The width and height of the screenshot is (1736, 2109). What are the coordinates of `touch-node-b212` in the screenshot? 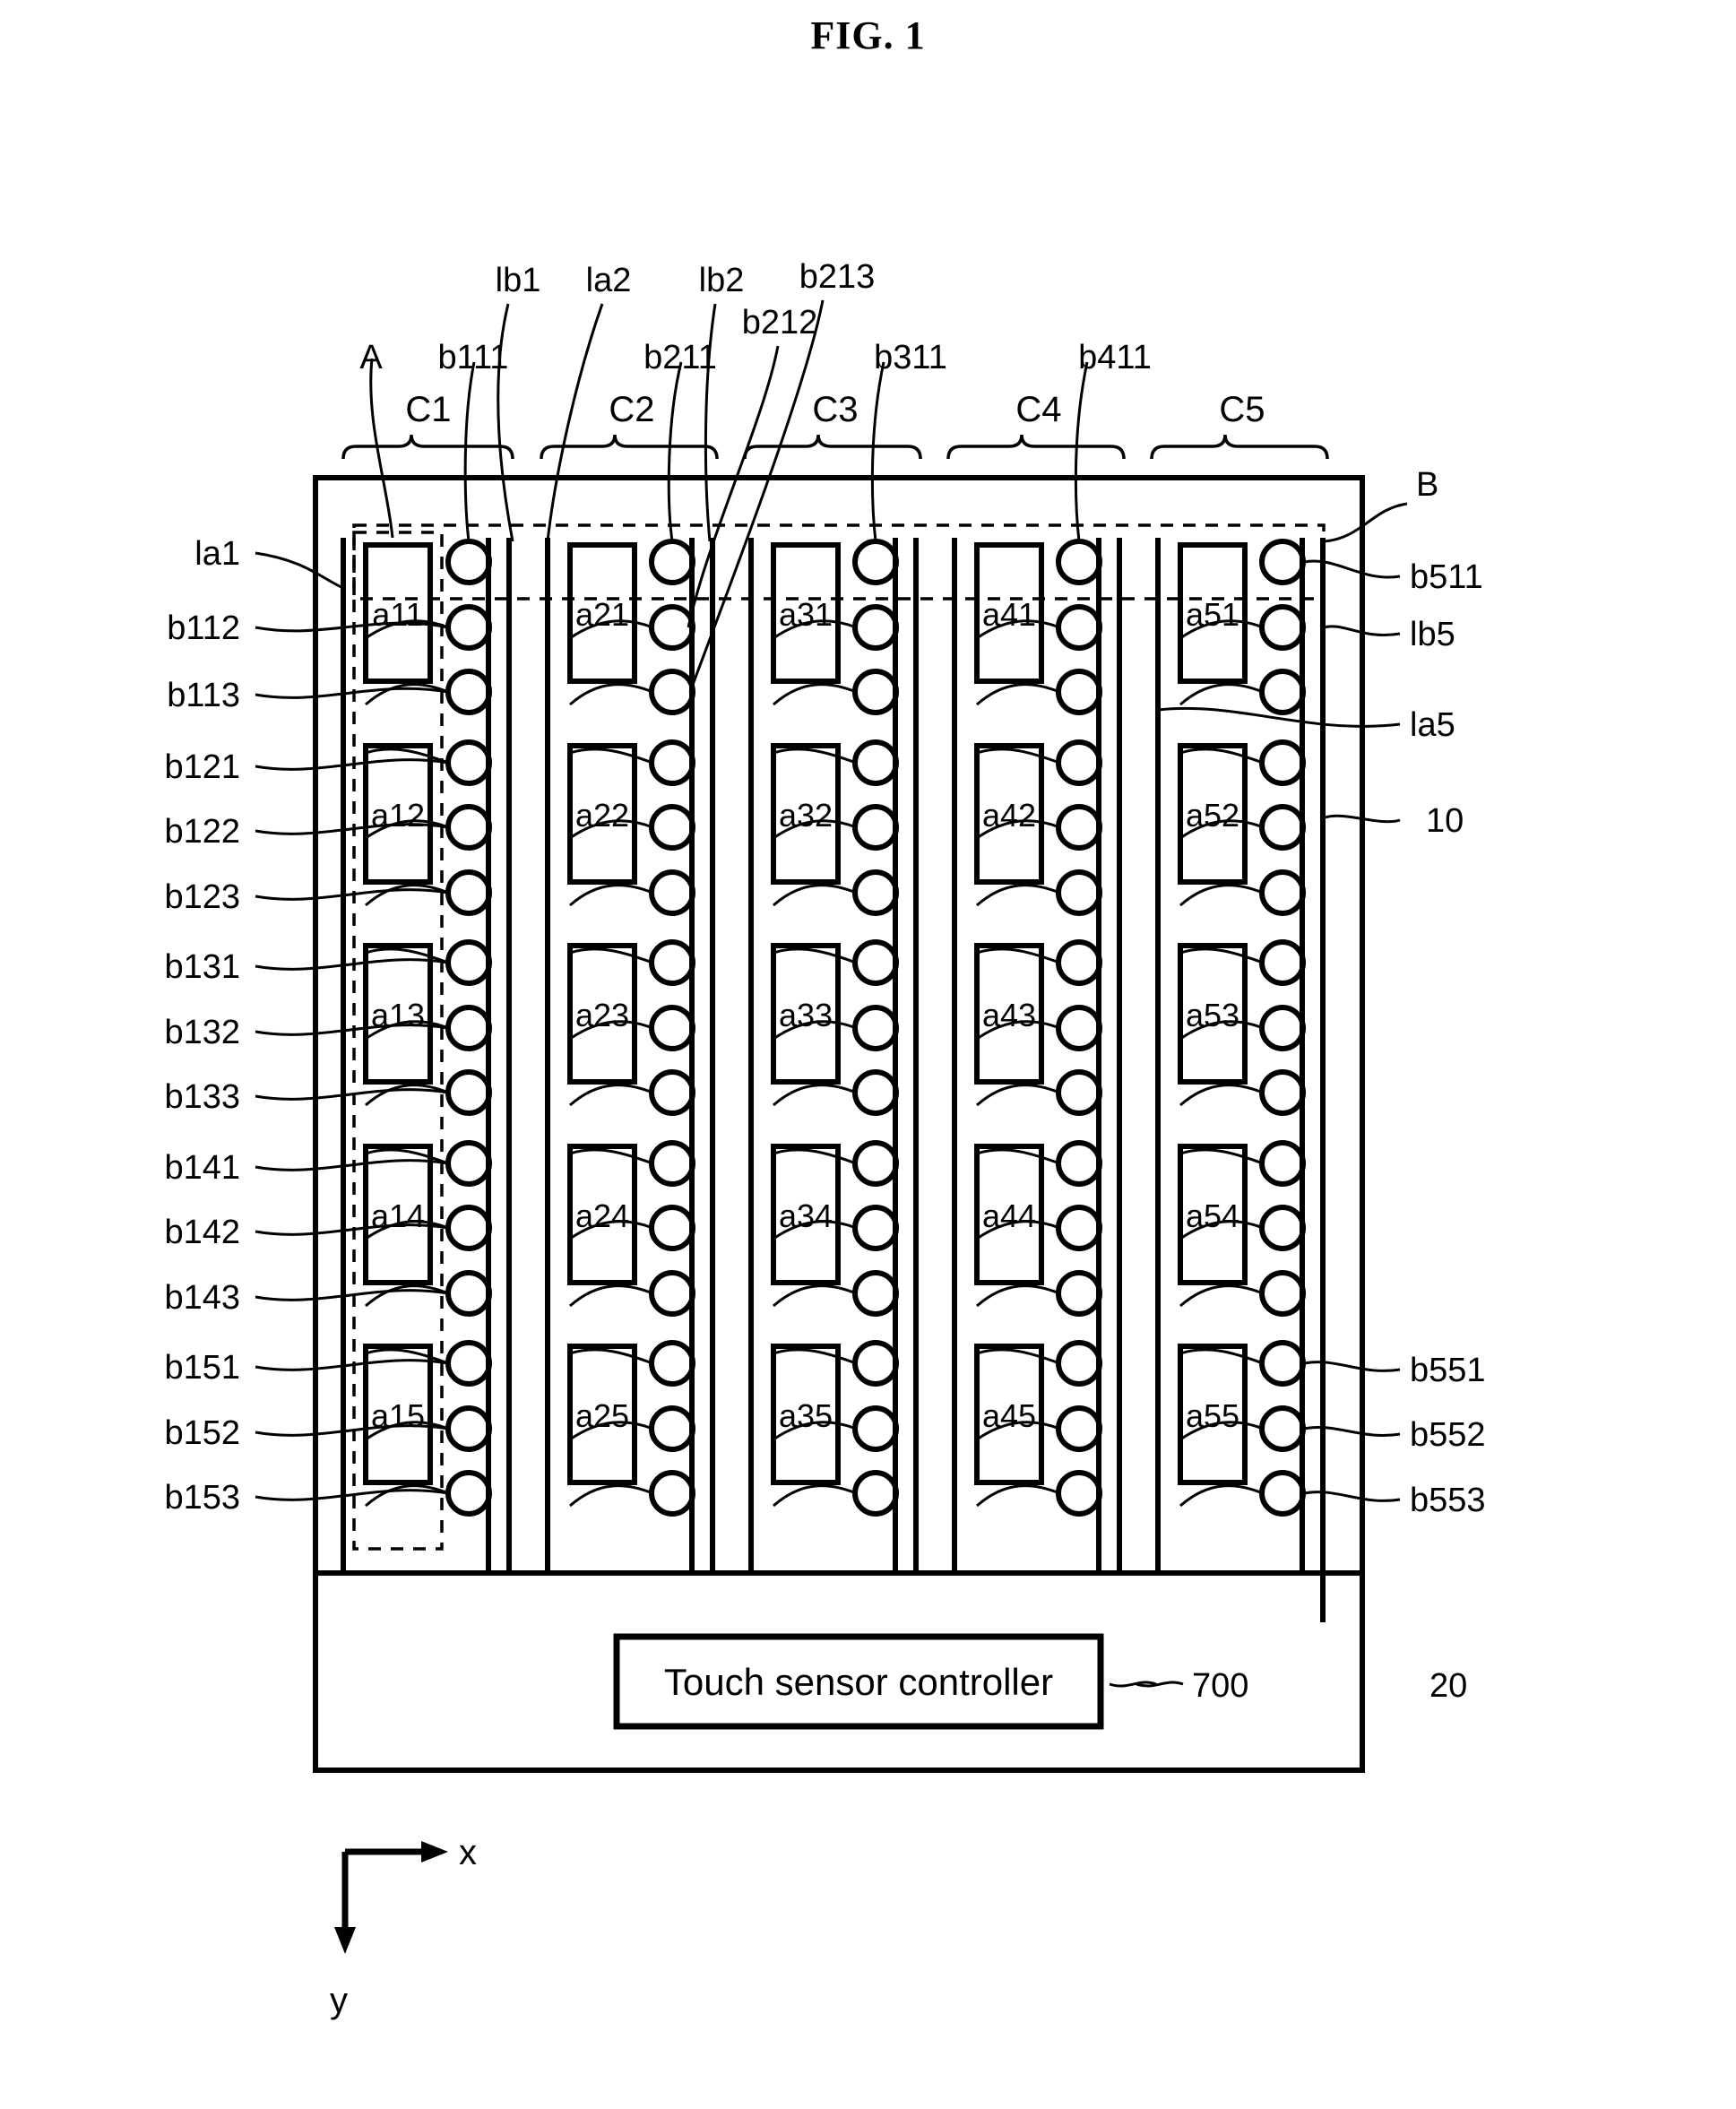 It's located at (672, 627).